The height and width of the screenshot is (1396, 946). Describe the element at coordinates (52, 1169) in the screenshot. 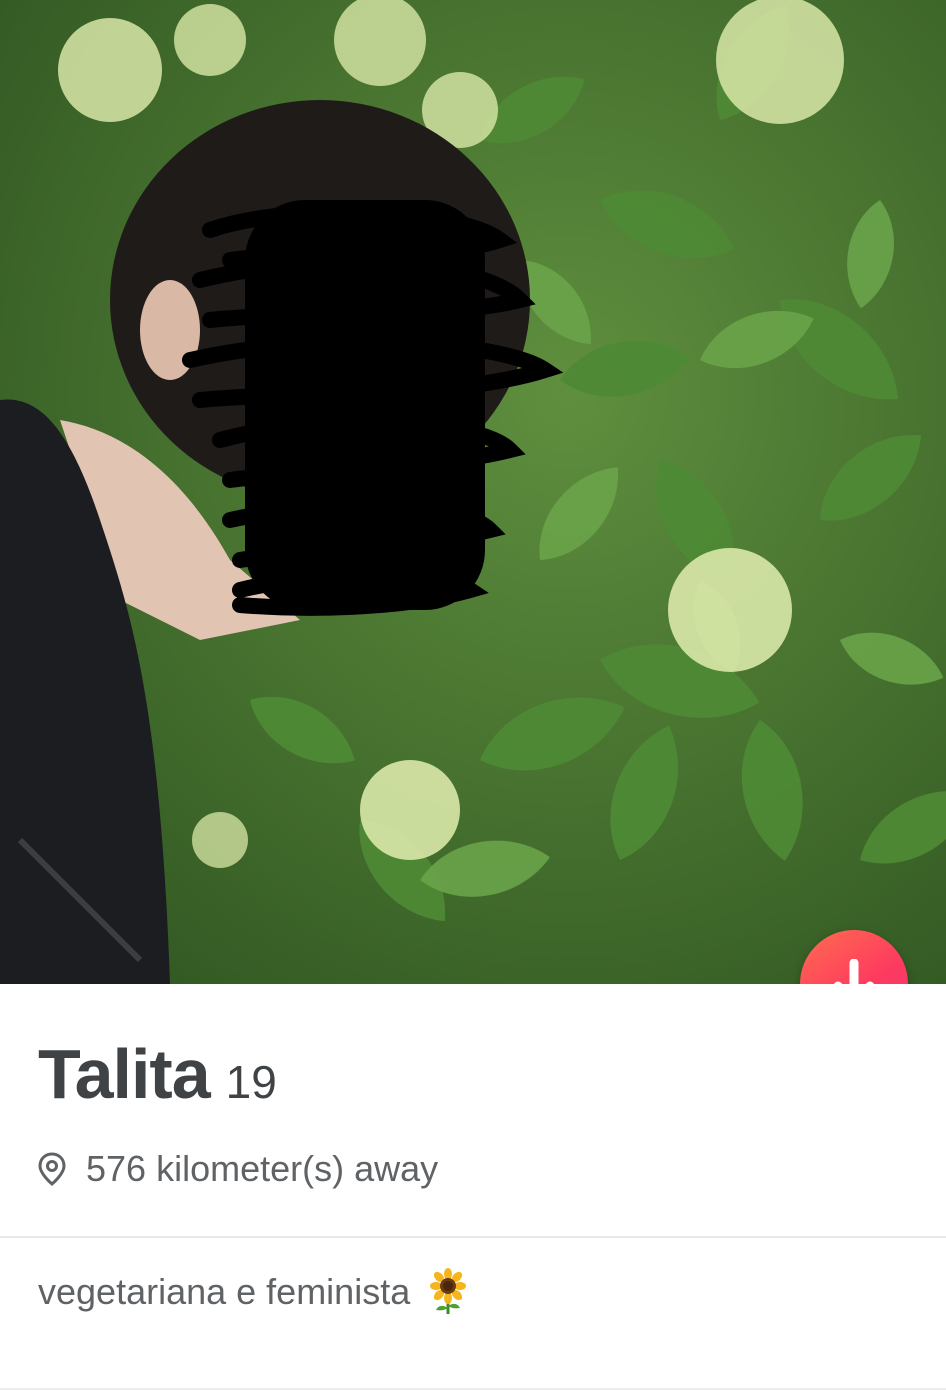

I see `location-pin-icon` at that location.